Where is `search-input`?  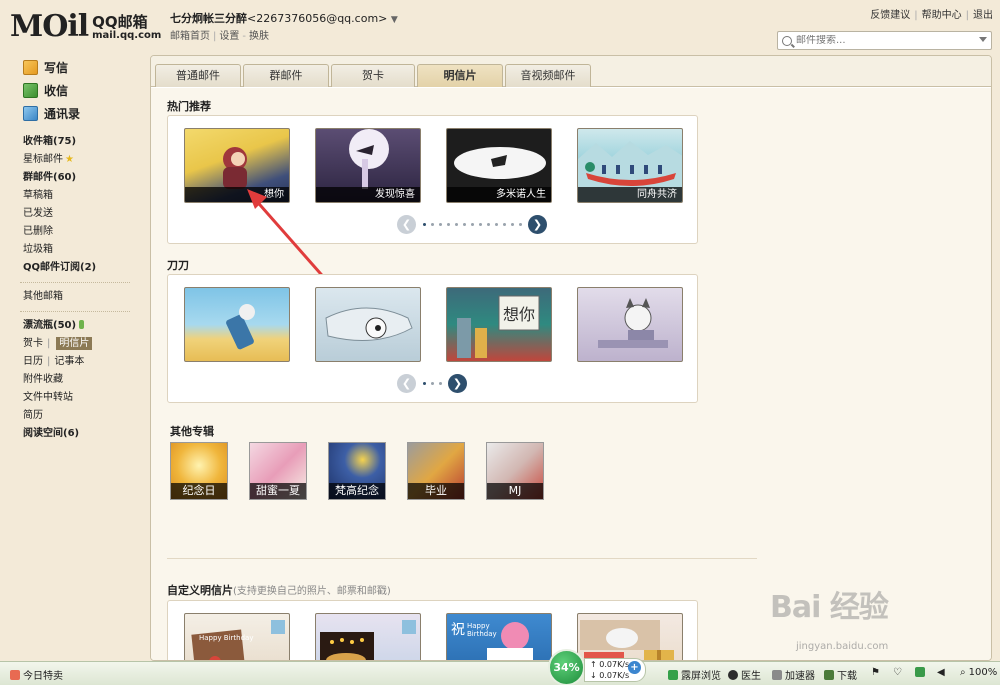 search-input is located at coordinates (886, 40).